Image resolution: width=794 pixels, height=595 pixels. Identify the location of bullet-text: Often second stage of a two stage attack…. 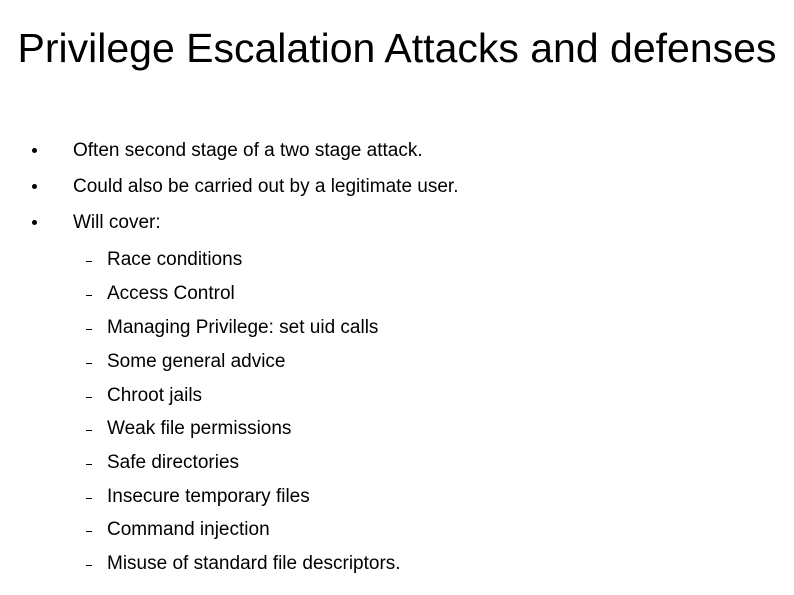
(248, 150).